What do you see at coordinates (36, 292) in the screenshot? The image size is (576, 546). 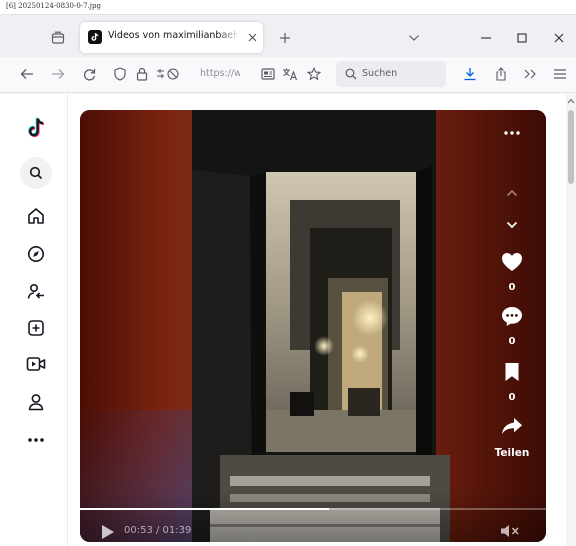 I see `following-icon` at bounding box center [36, 292].